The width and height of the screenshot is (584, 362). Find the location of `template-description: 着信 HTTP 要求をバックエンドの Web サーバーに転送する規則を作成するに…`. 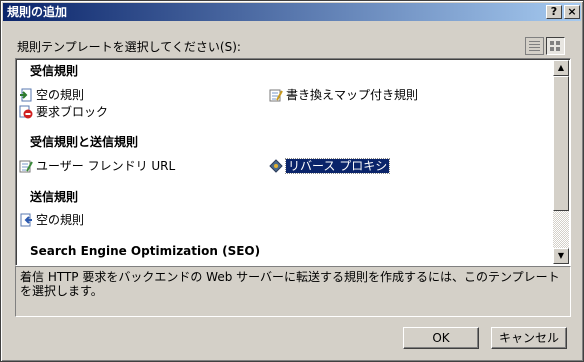

template-description: 着信 HTTP 要求をバックエンドの Web サーバーに転送する規則を作成するに… is located at coordinates (293, 291).